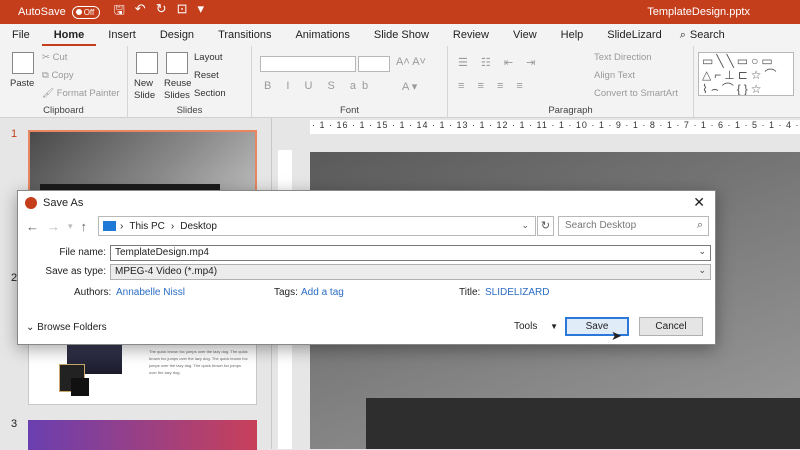  I want to click on present-icon: ⊡, so click(182, 12).